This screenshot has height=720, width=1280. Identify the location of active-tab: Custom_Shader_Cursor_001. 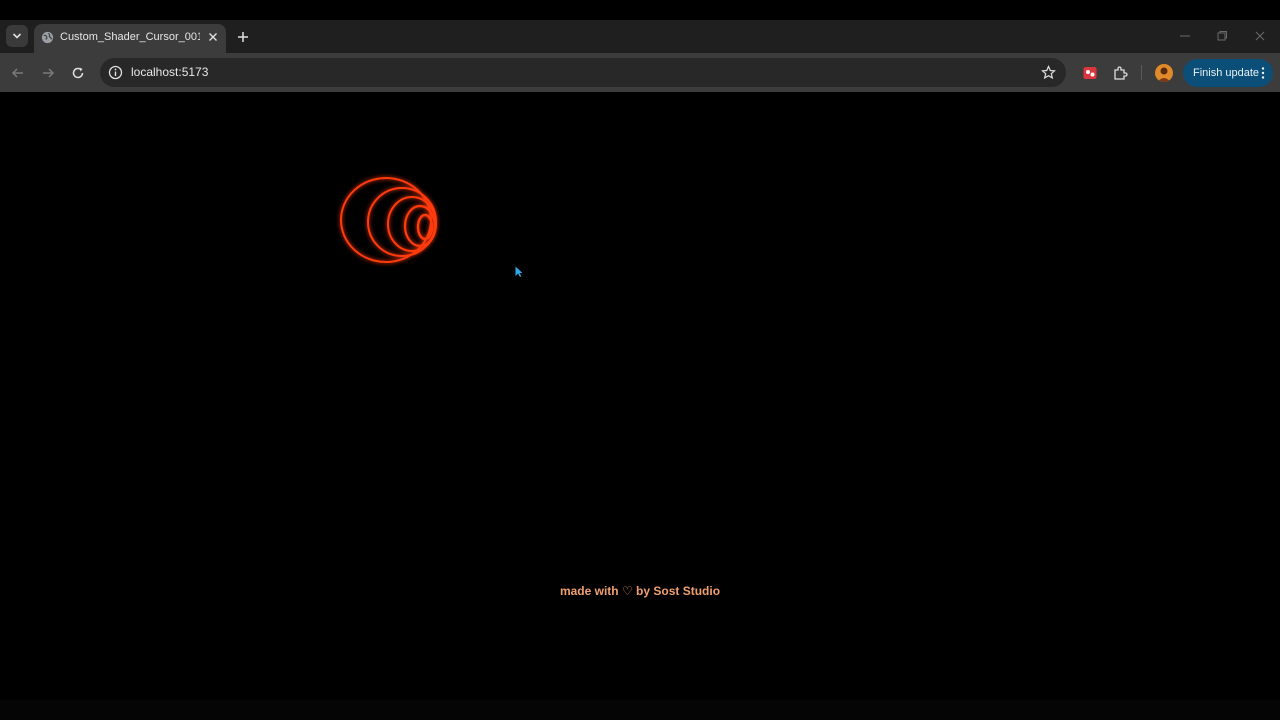
(130, 38).